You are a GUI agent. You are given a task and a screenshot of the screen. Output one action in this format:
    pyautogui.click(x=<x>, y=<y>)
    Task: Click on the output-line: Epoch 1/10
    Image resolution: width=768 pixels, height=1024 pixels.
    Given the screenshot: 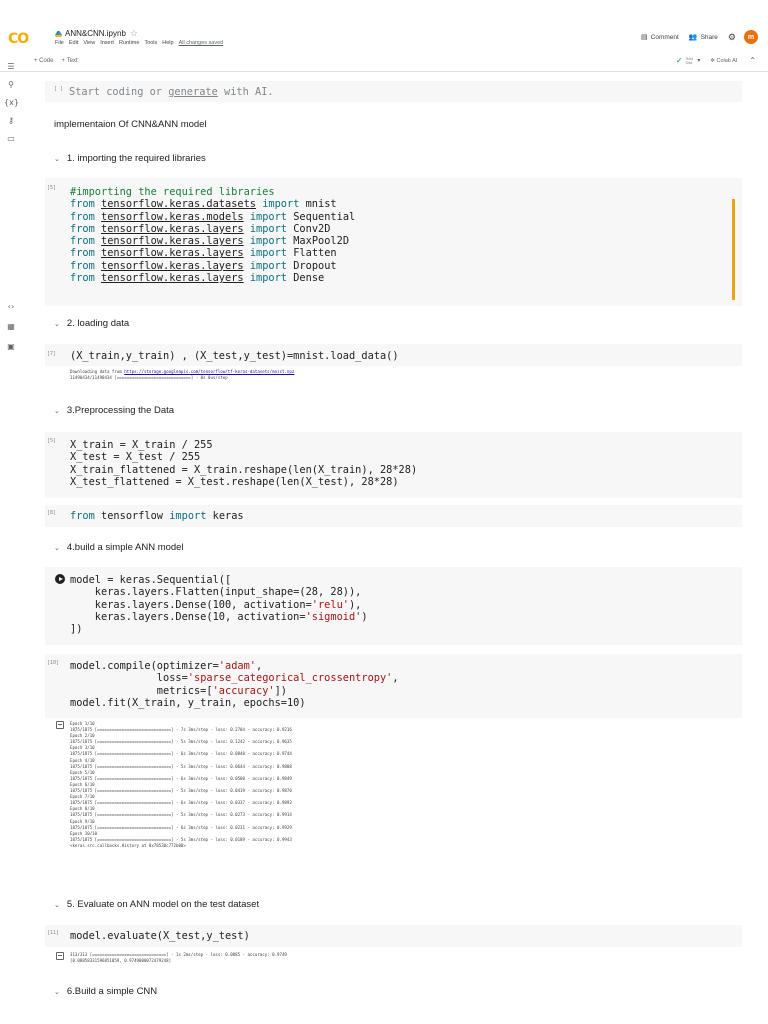 What is the action you would take?
    pyautogui.click(x=82, y=723)
    